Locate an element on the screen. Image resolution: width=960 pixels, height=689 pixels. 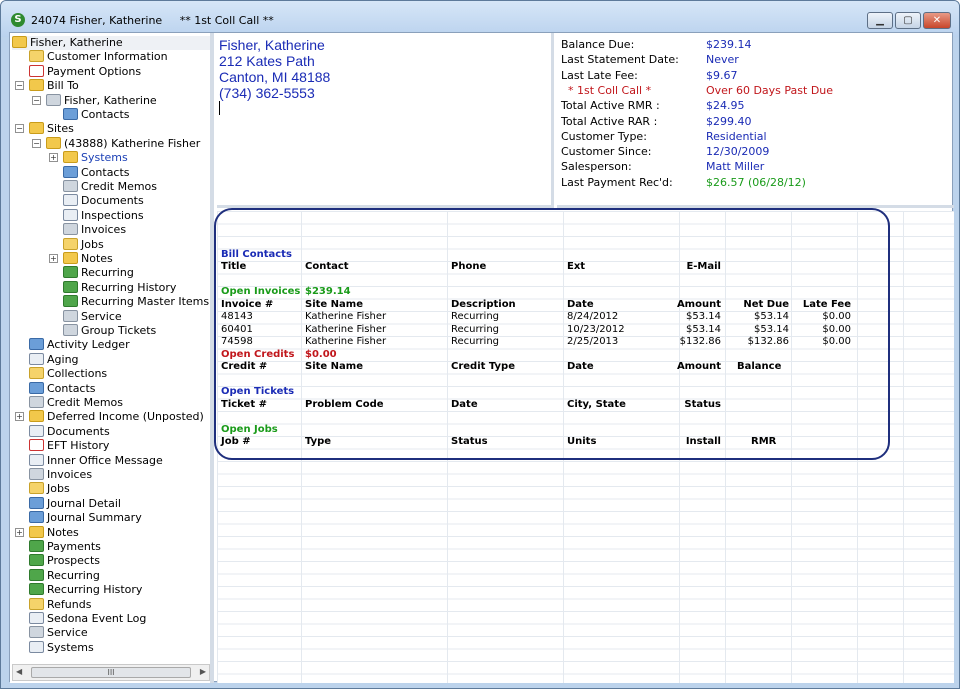
column-header: Problem Code is located at coordinates (344, 404).